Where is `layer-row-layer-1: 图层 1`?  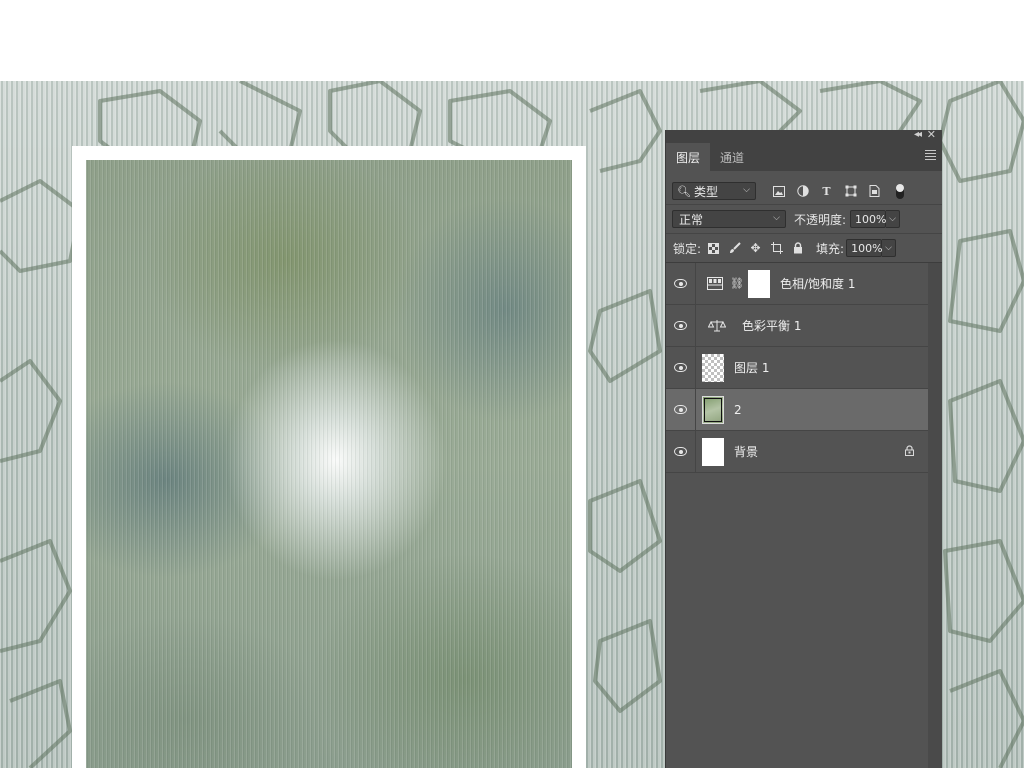 layer-row-layer-1: 图层 1 is located at coordinates (797, 368).